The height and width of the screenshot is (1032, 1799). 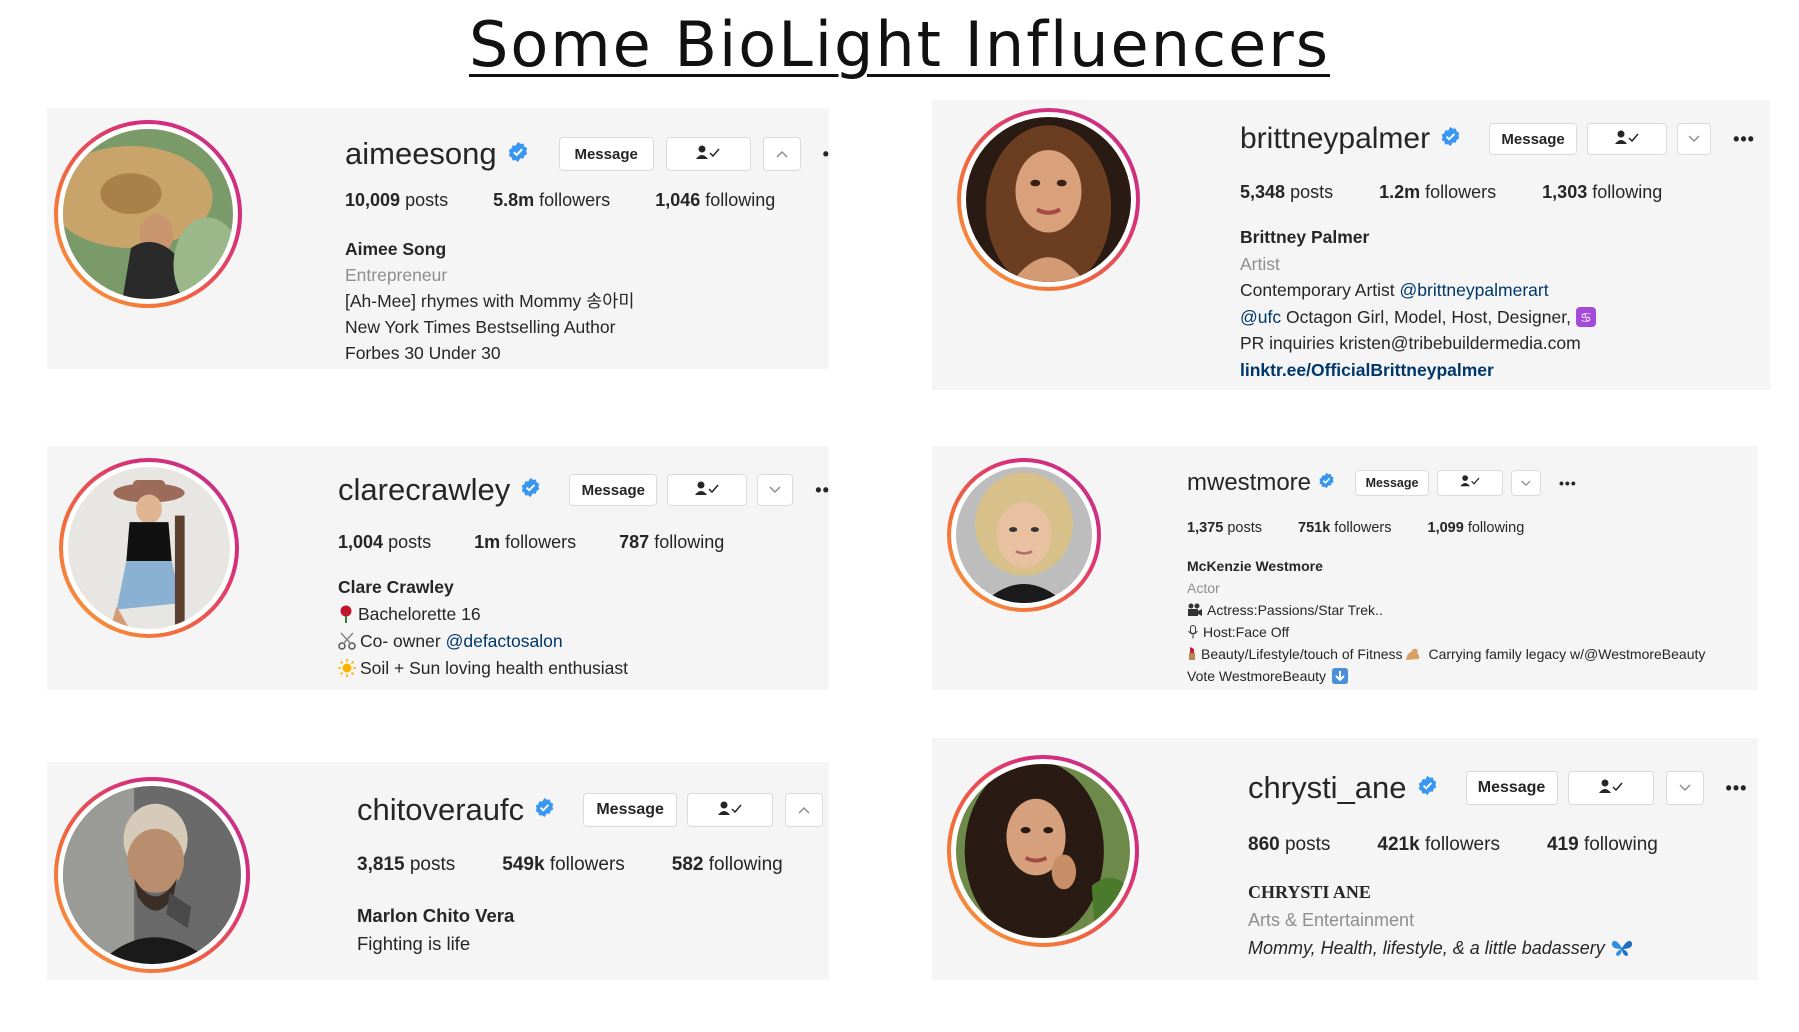 I want to click on posts-count: 5,348 posts, so click(x=1286, y=192).